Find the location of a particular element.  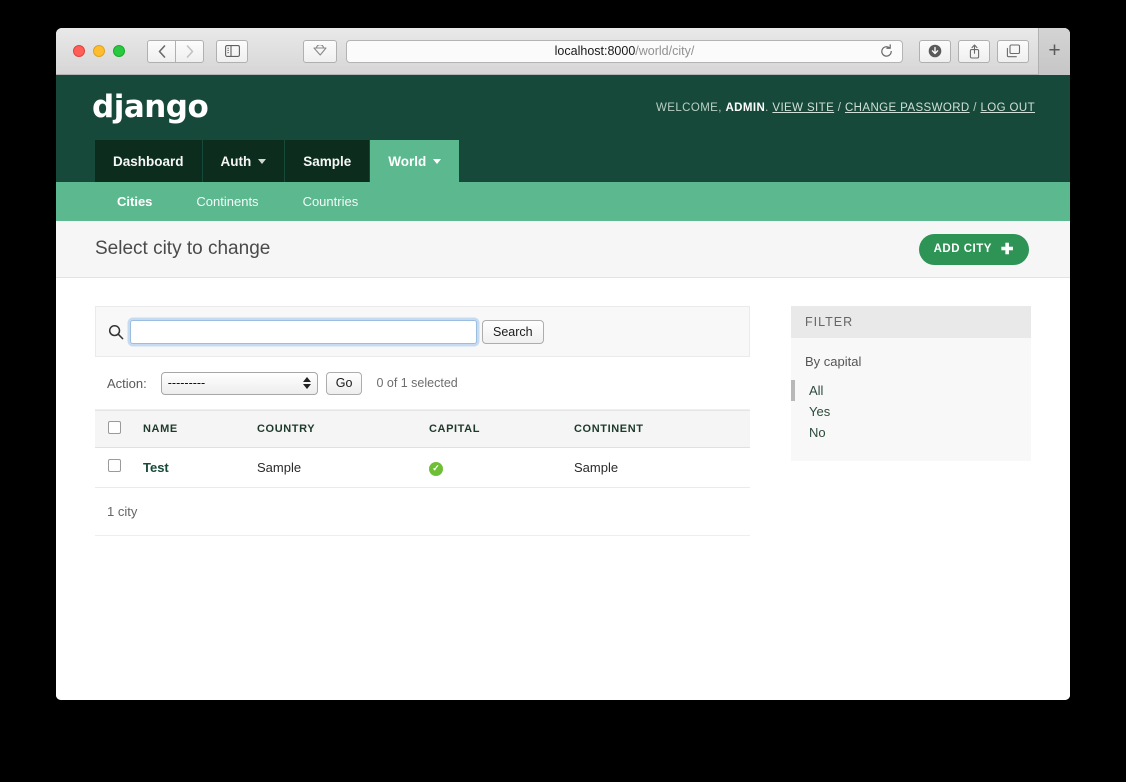

check-circle-icon: ✓ is located at coordinates (436, 468).